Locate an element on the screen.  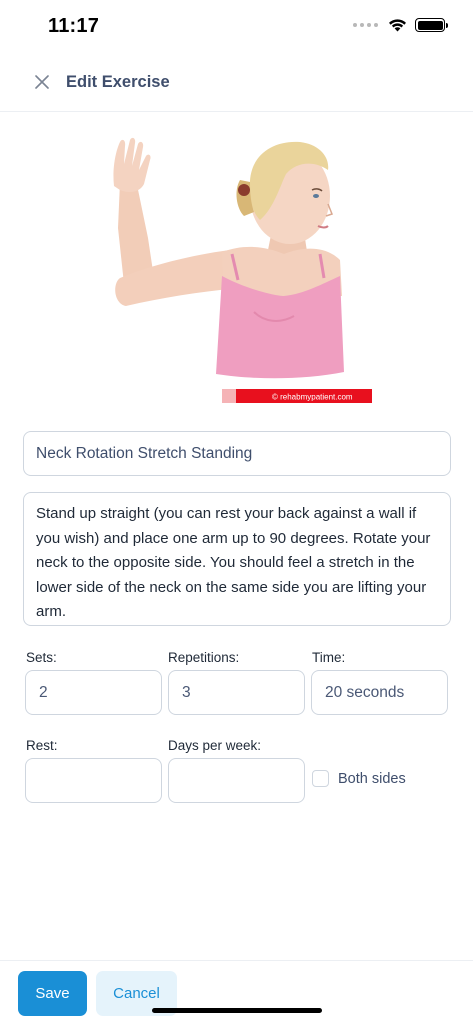
sets-label: Sets: is located at coordinates (41, 657).